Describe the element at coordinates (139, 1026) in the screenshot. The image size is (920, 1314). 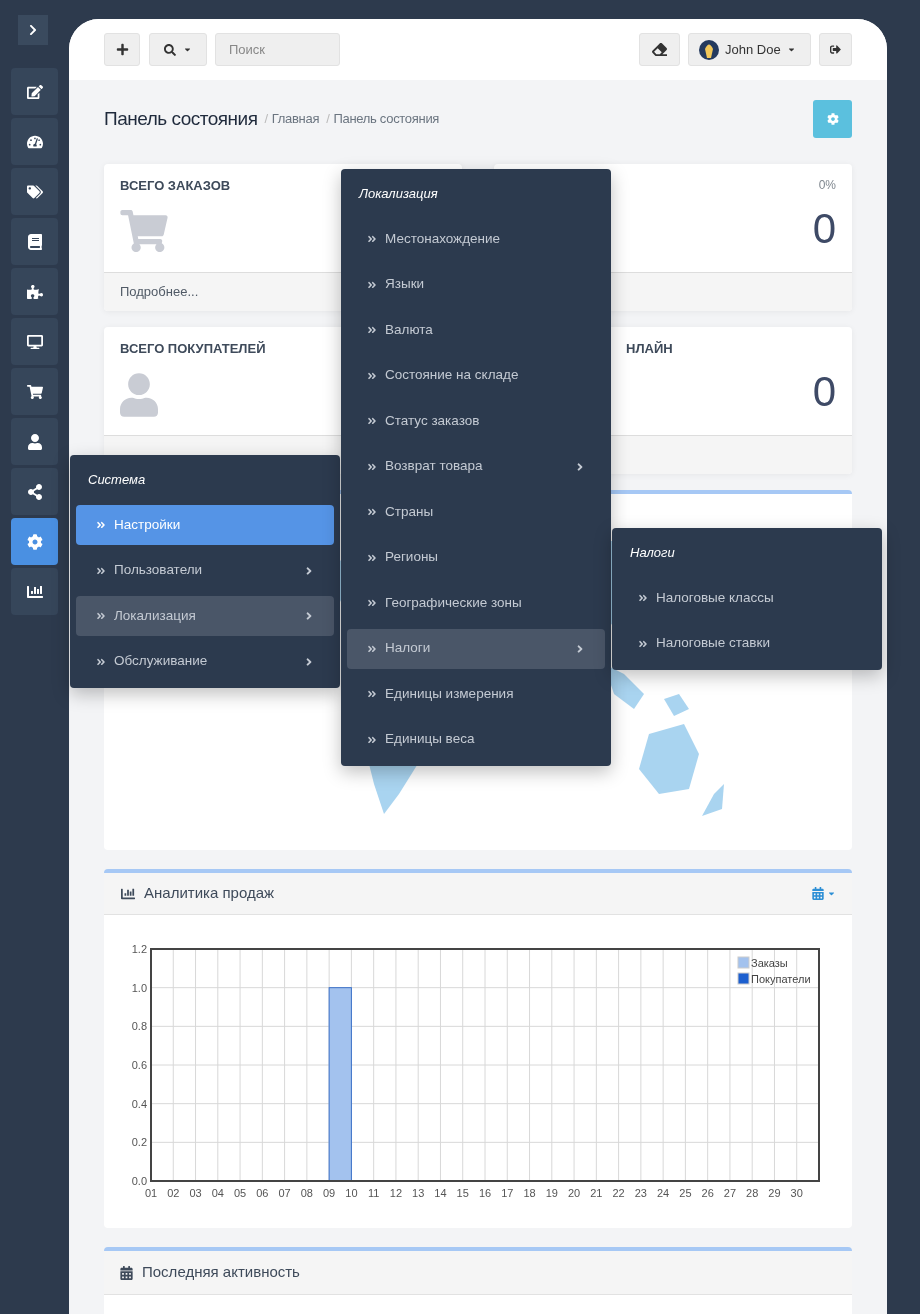
I see `axis-label: 0.8` at that location.